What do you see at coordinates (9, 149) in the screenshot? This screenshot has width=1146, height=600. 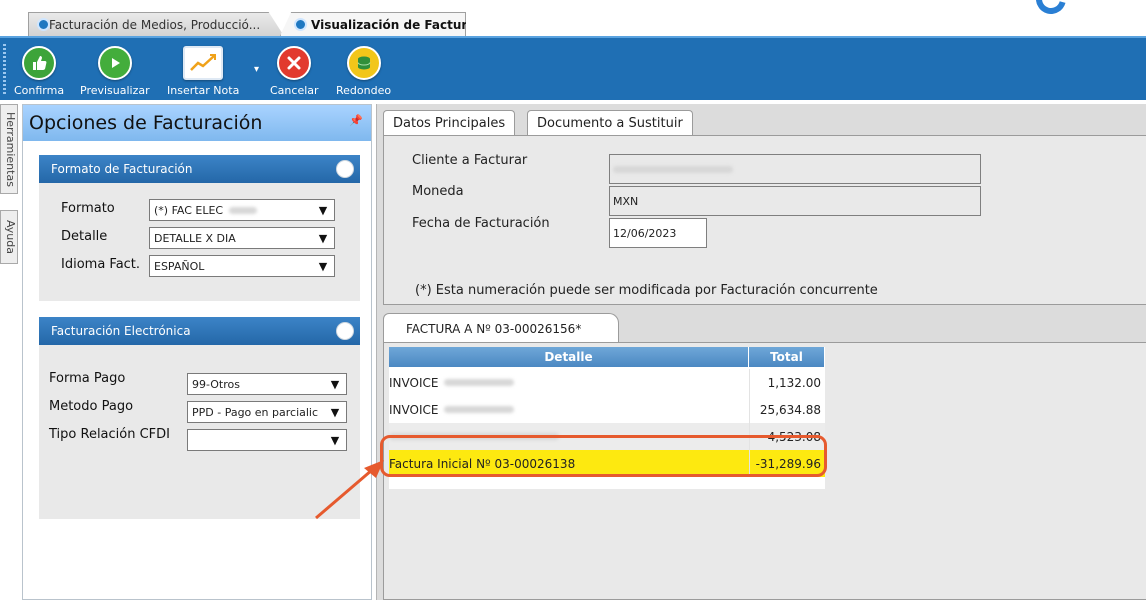 I see `side-tab-herramientas: Herramientas` at bounding box center [9, 149].